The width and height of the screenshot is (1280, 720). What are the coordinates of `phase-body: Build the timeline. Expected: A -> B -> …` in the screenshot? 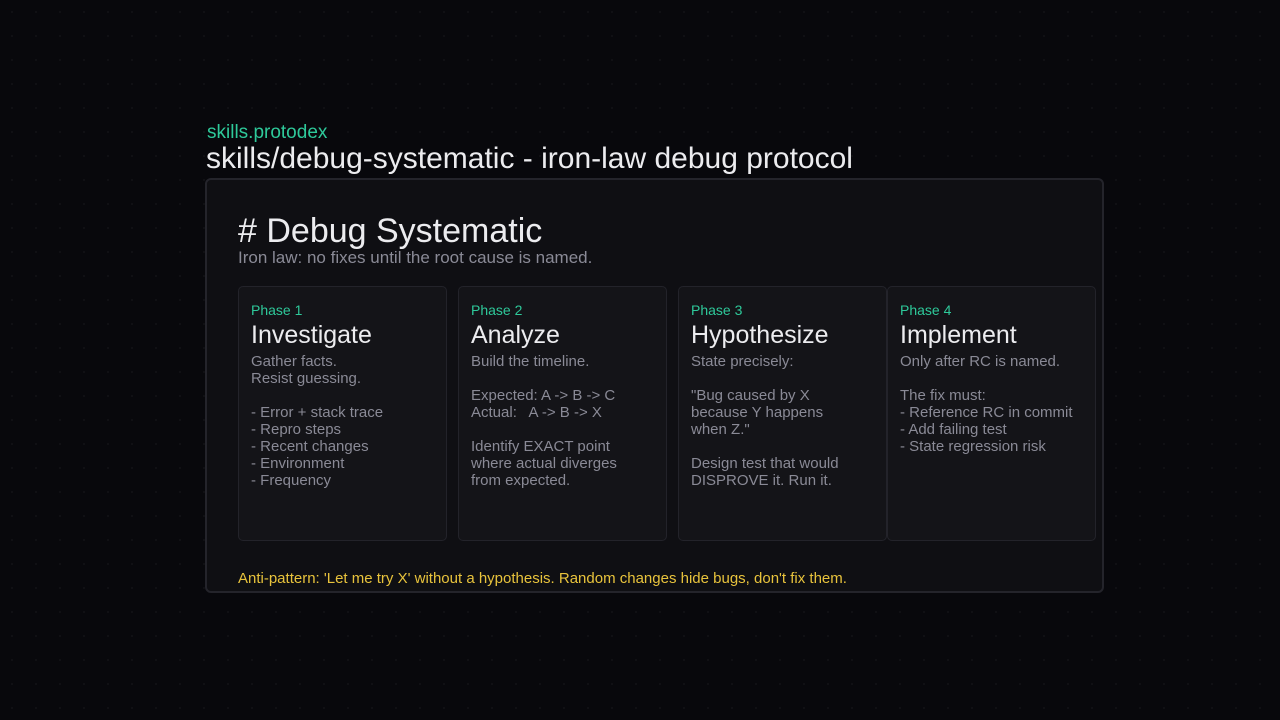 It's located at (544, 421).